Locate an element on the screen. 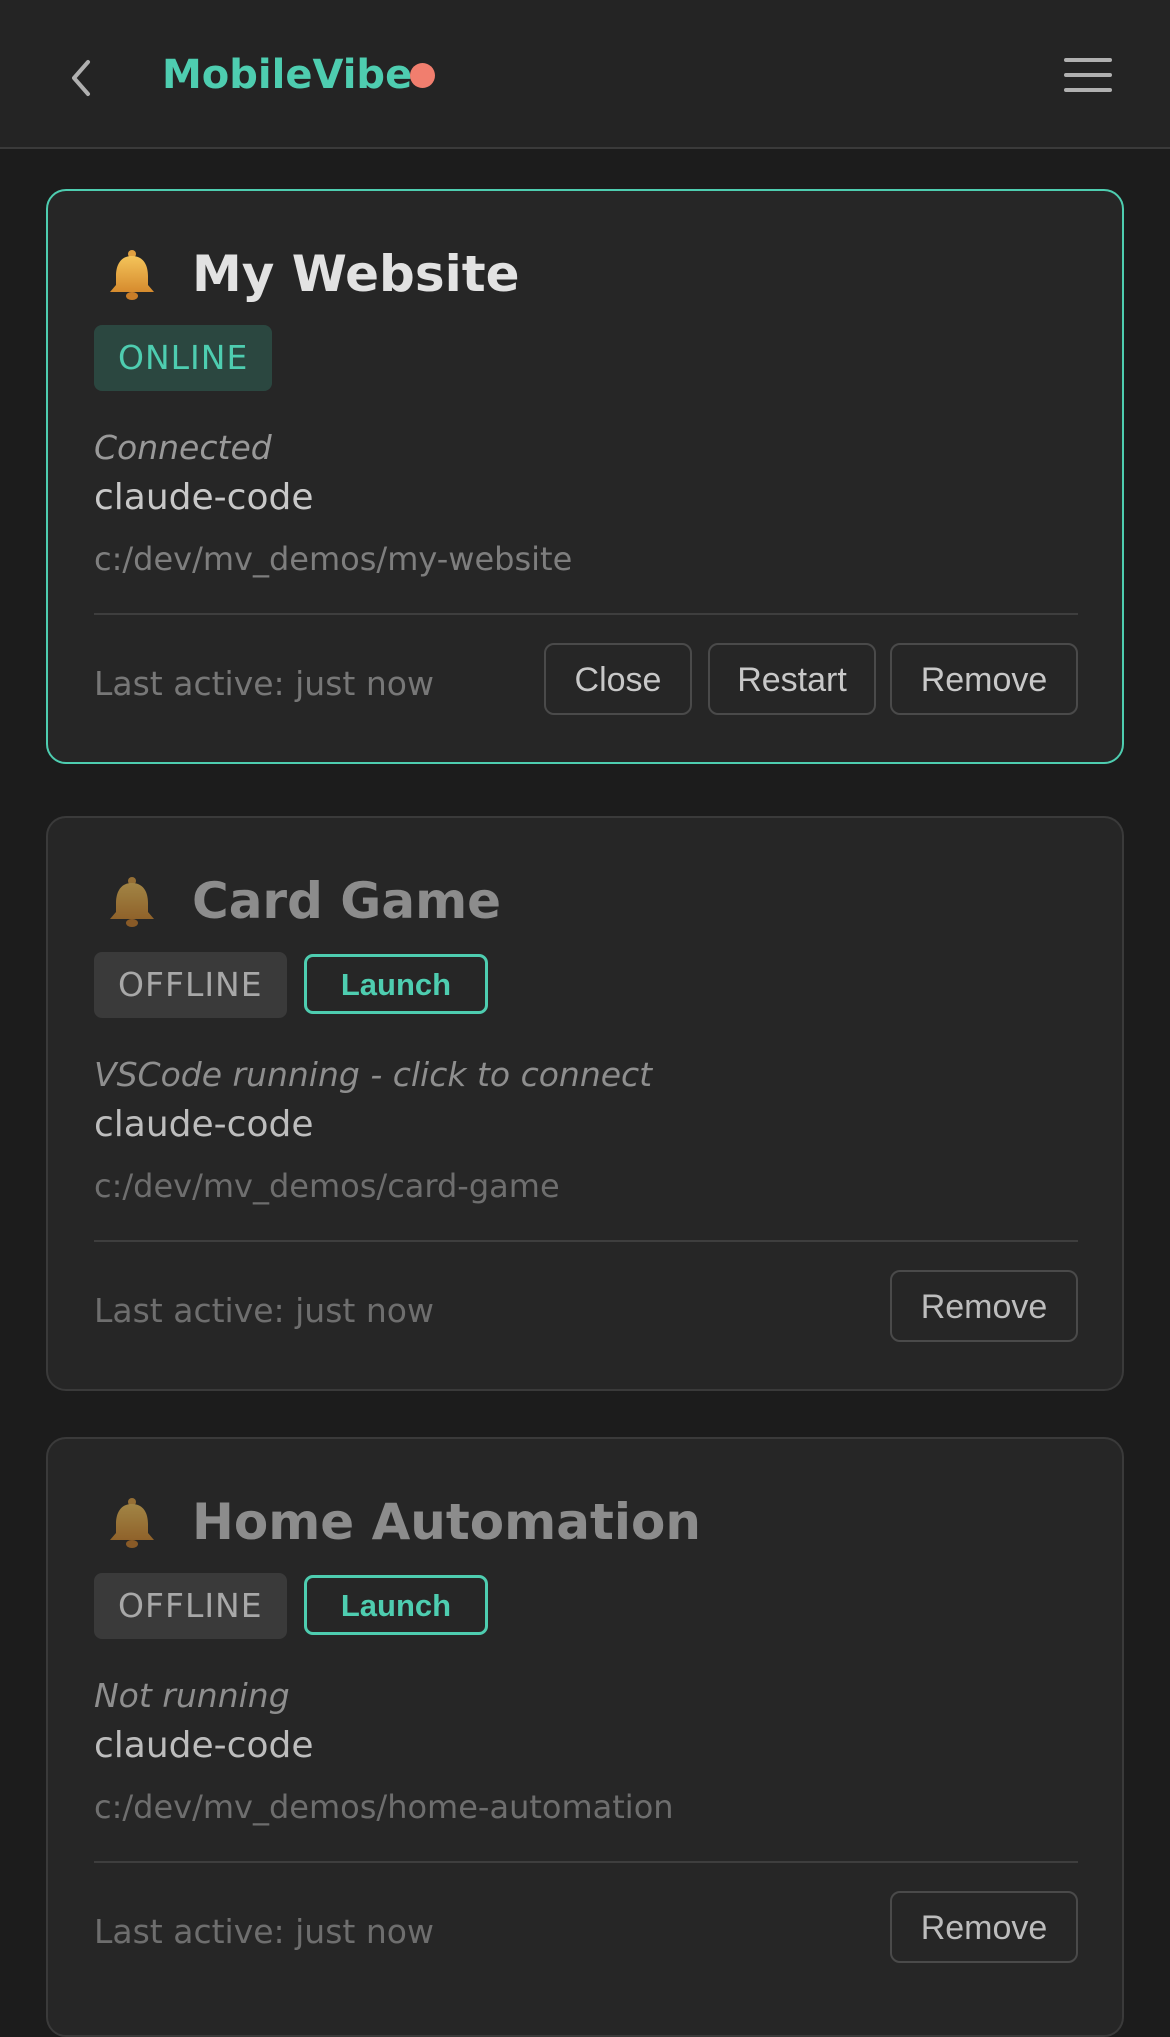 Image resolution: width=1170 pixels, height=2037 pixels. chevron-left-icon is located at coordinates (81, 78).